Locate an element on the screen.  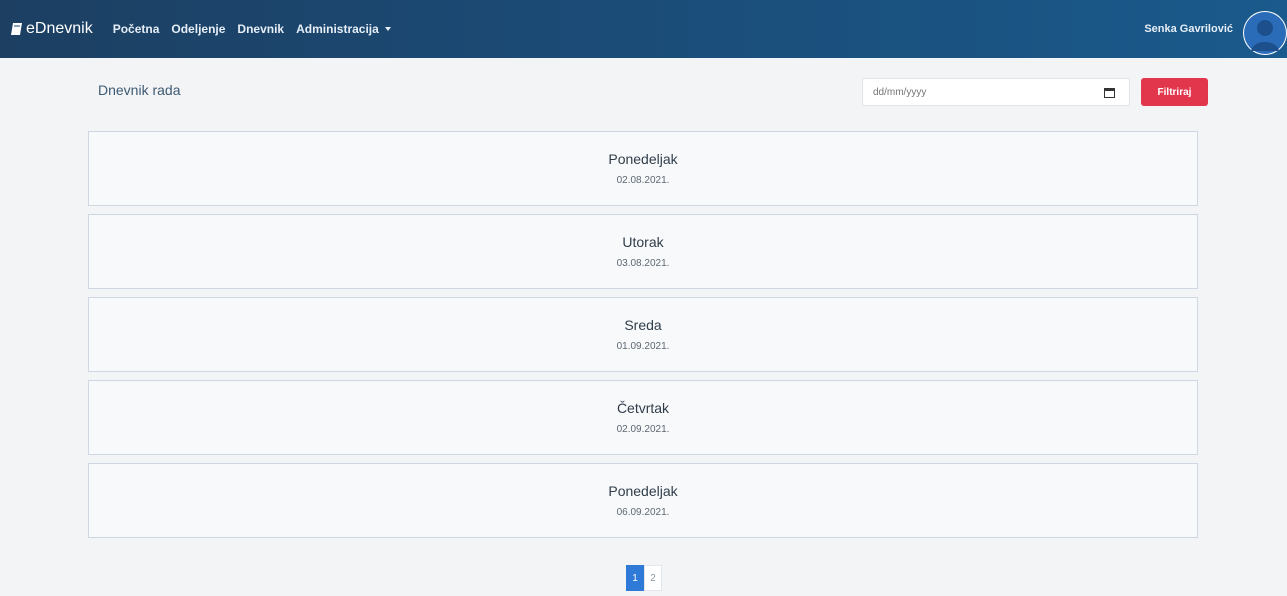
day-card: Ponedeljak 06.09.2021. is located at coordinates (643, 500).